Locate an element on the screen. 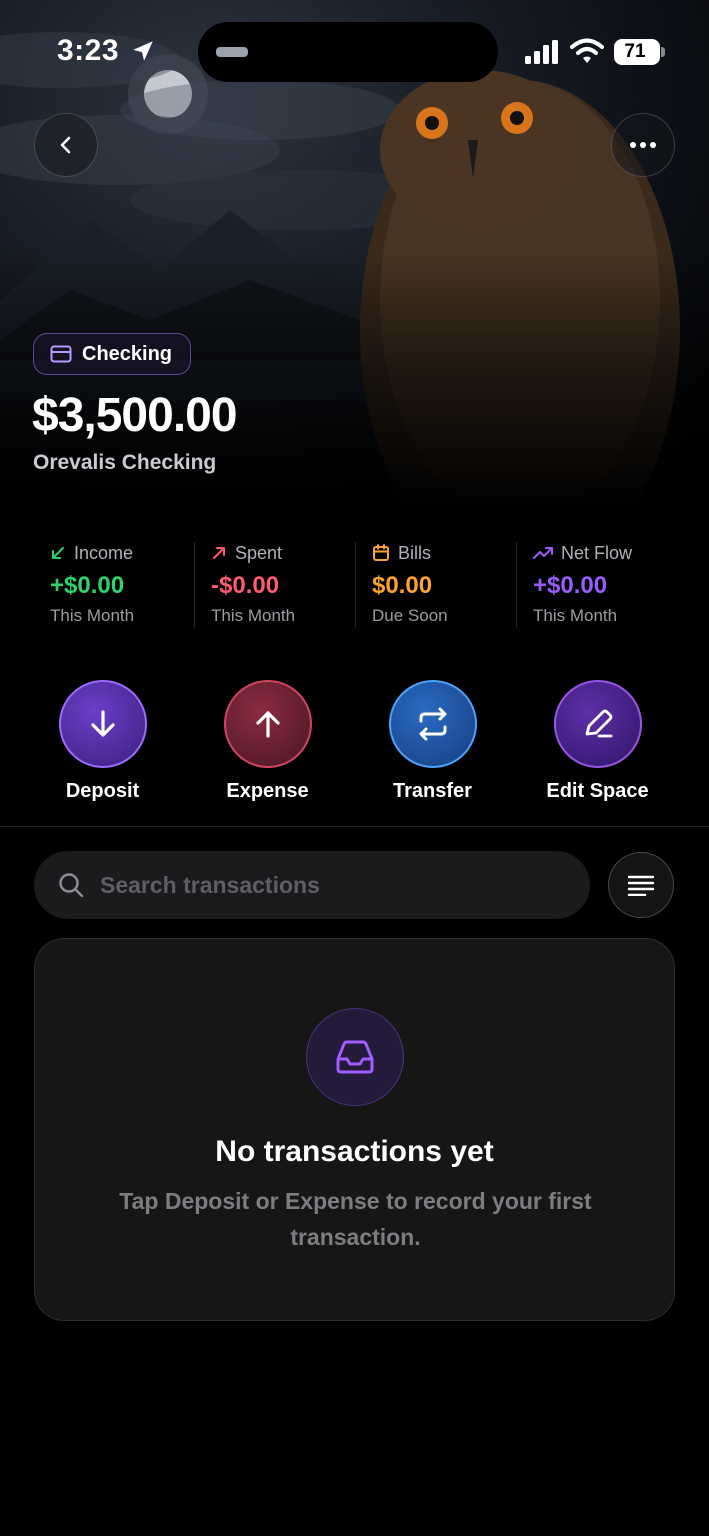  search-input is located at coordinates (330, 885).